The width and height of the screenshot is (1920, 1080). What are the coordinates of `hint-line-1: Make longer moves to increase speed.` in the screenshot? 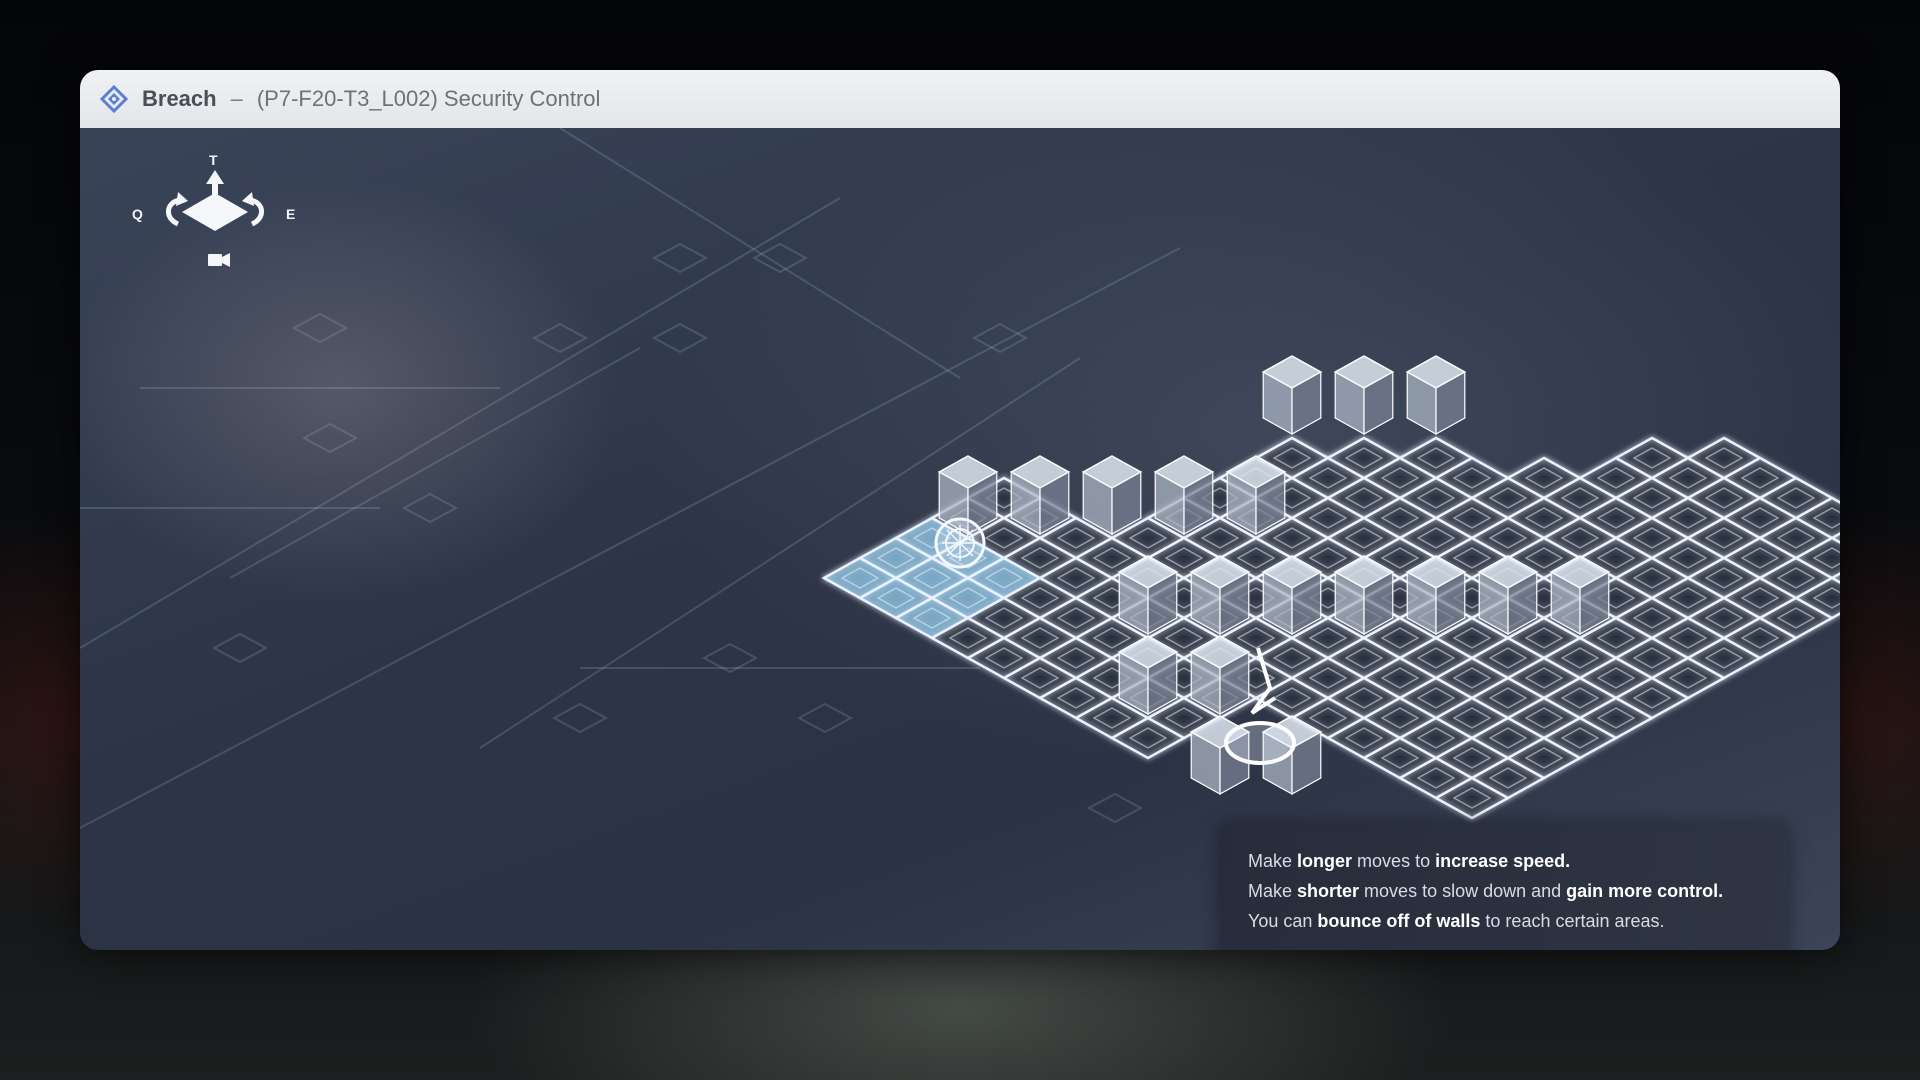 It's located at (1409, 861).